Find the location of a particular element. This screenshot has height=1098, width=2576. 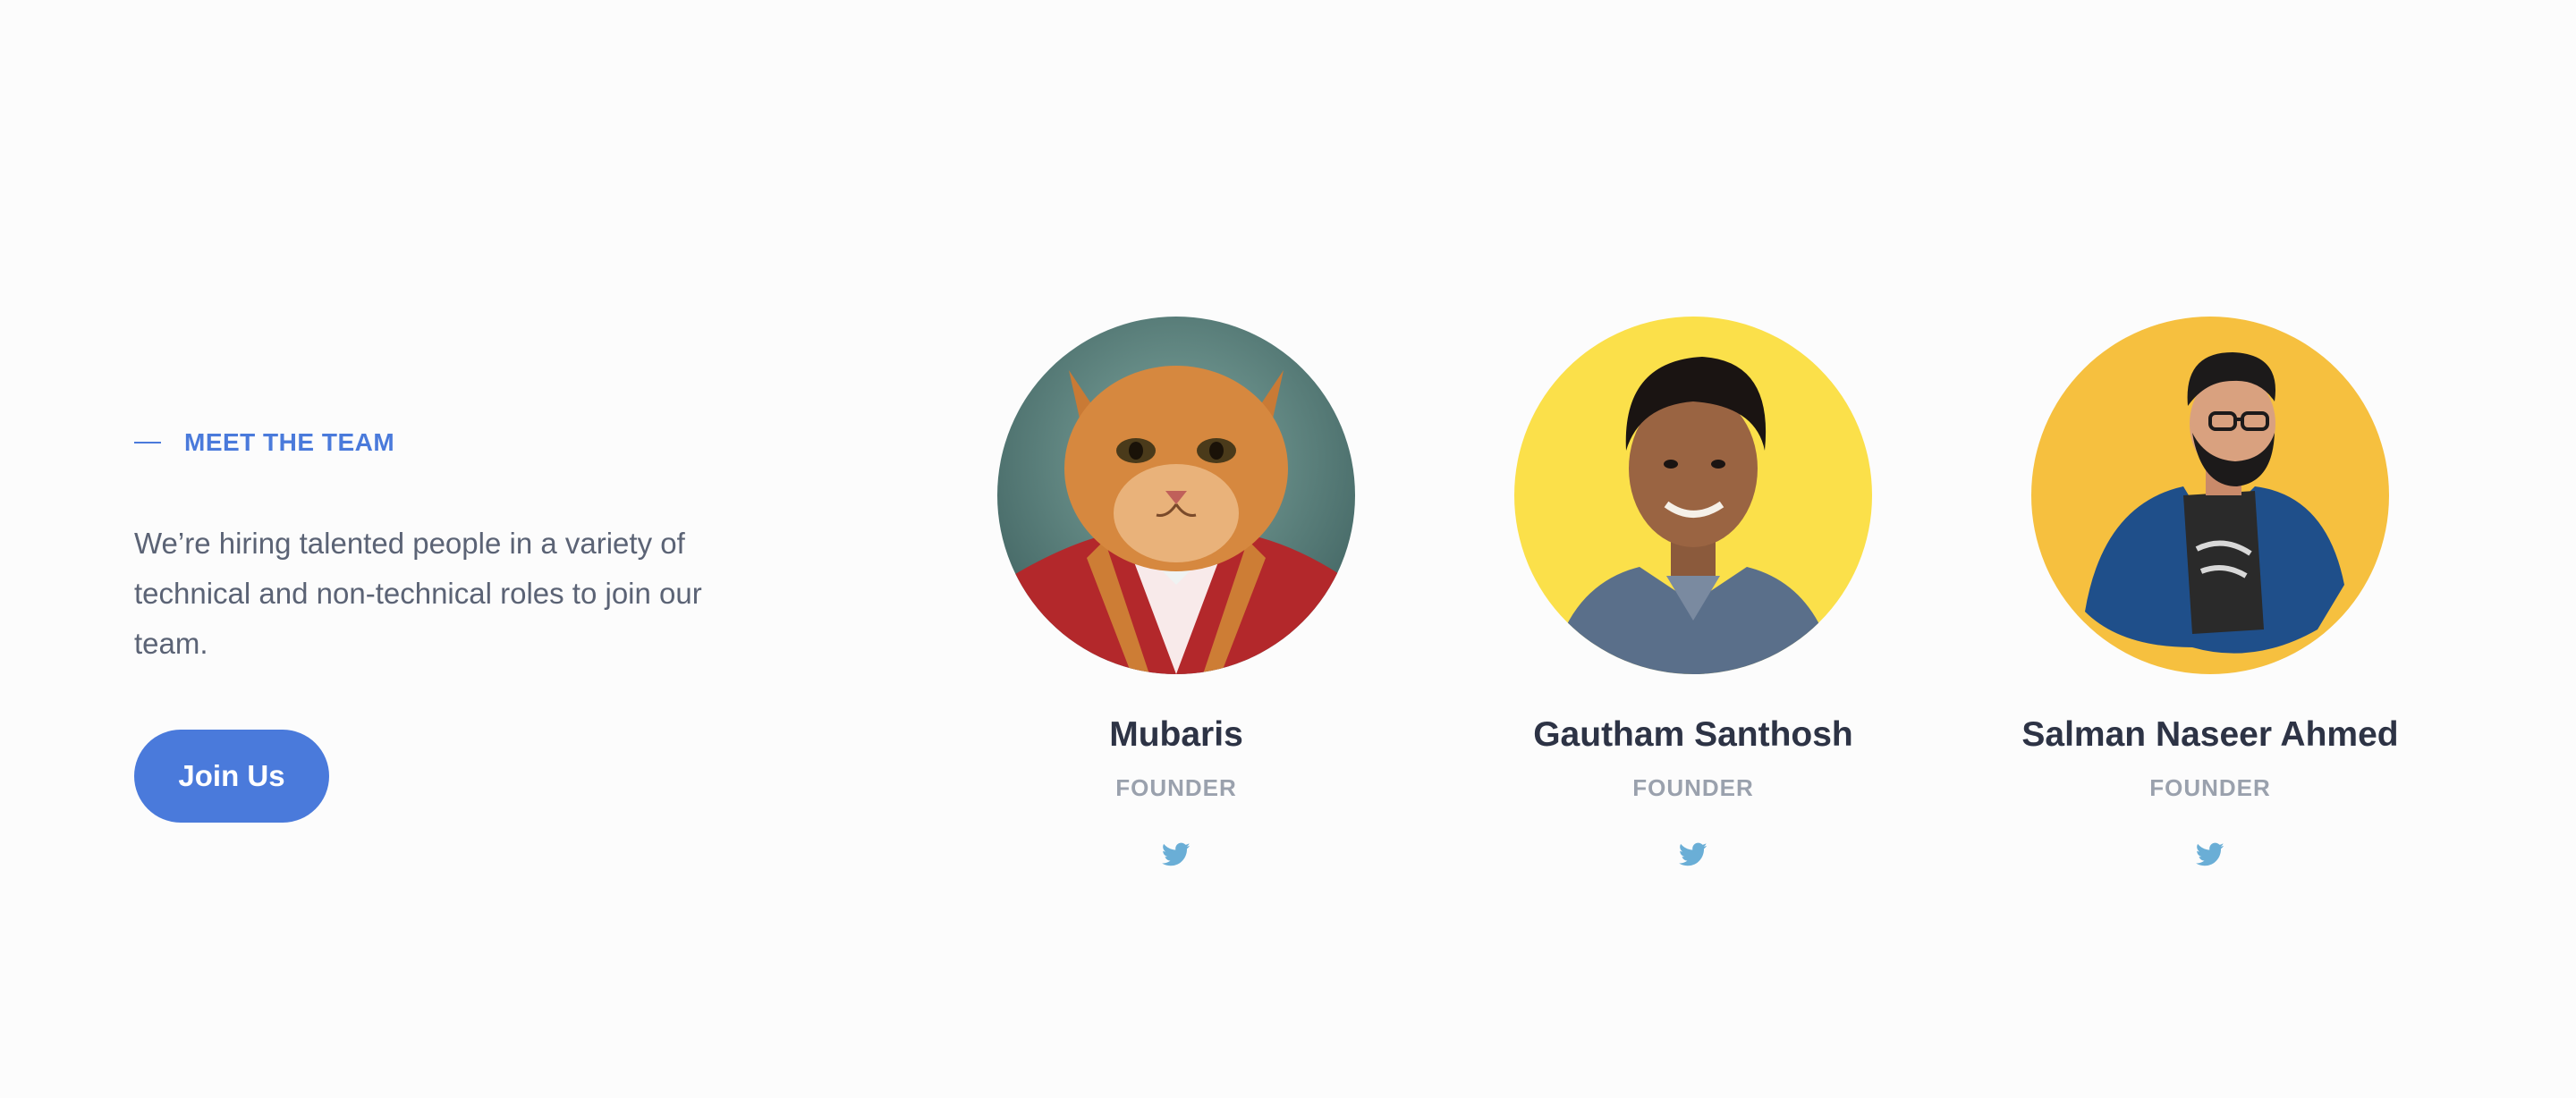

cat-portrait-image is located at coordinates (1176, 495).